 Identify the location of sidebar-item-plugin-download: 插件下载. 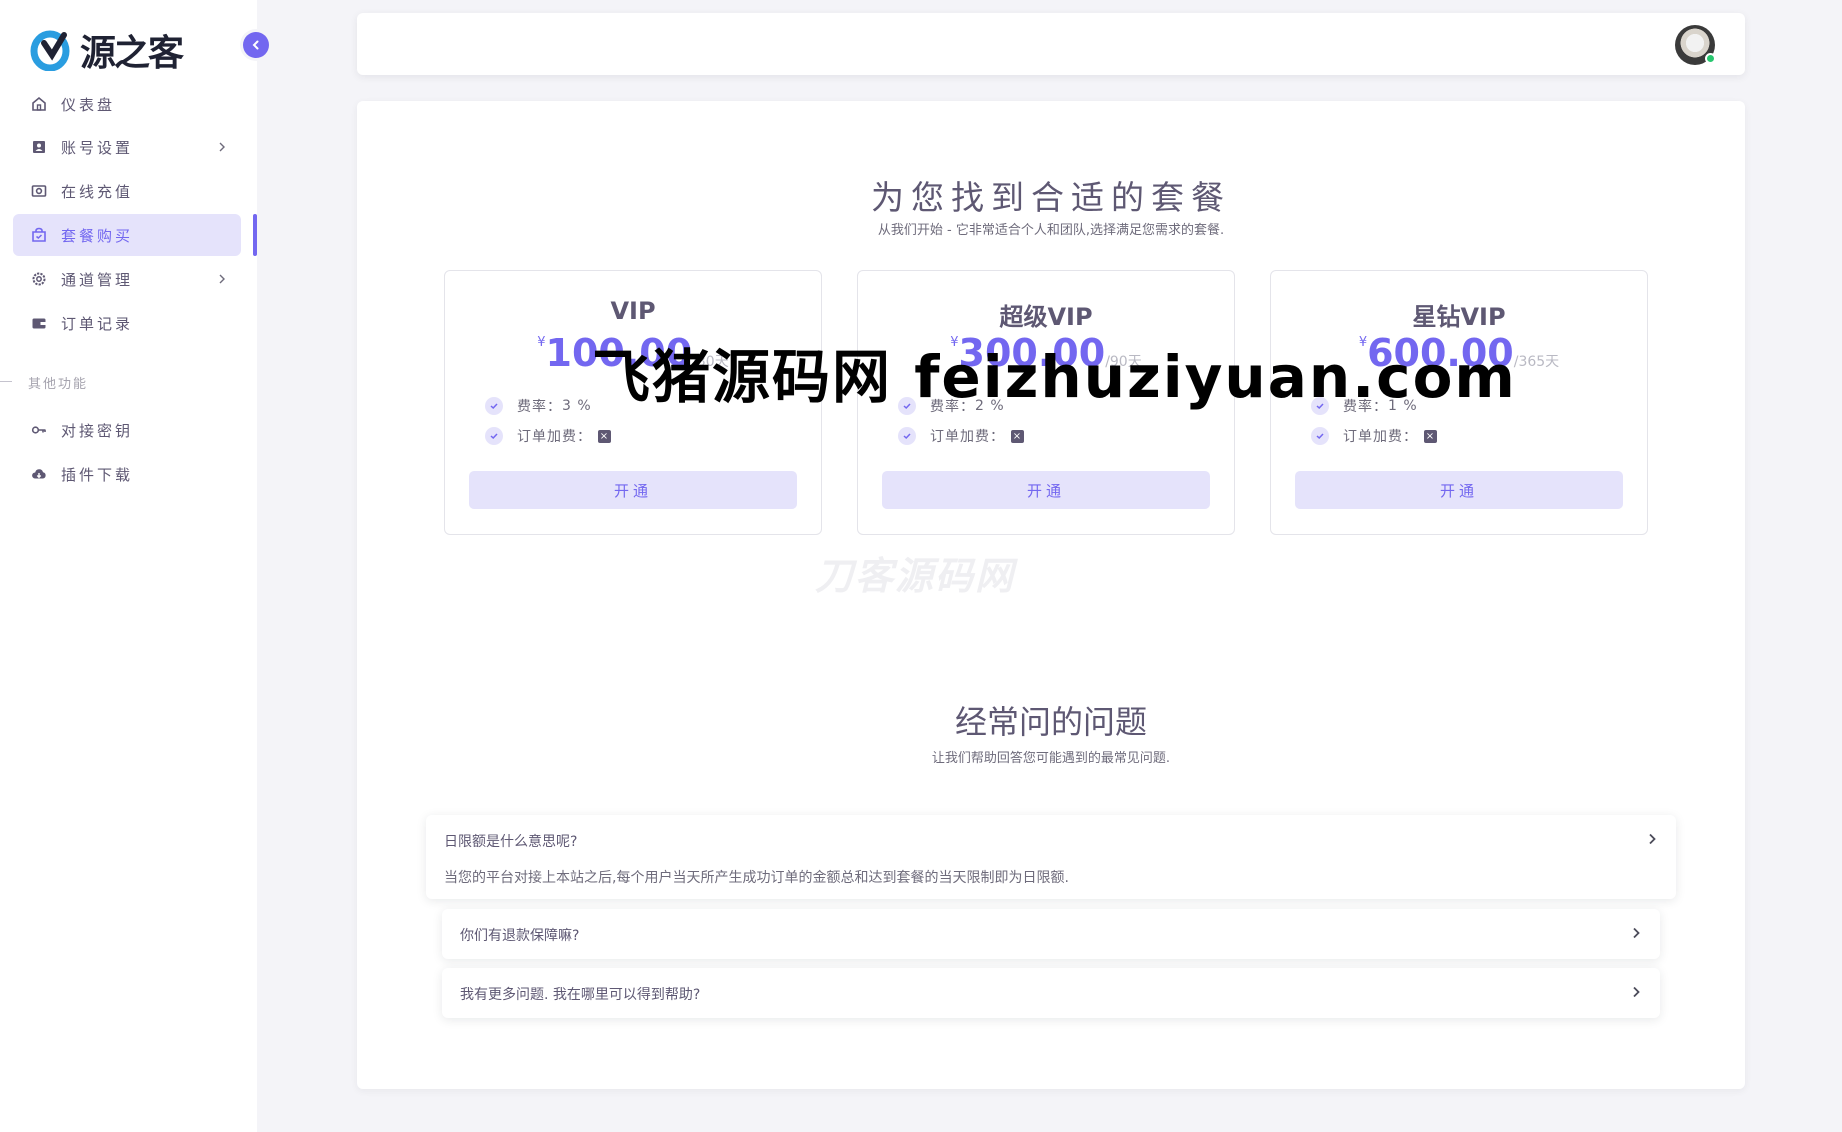
(127, 474).